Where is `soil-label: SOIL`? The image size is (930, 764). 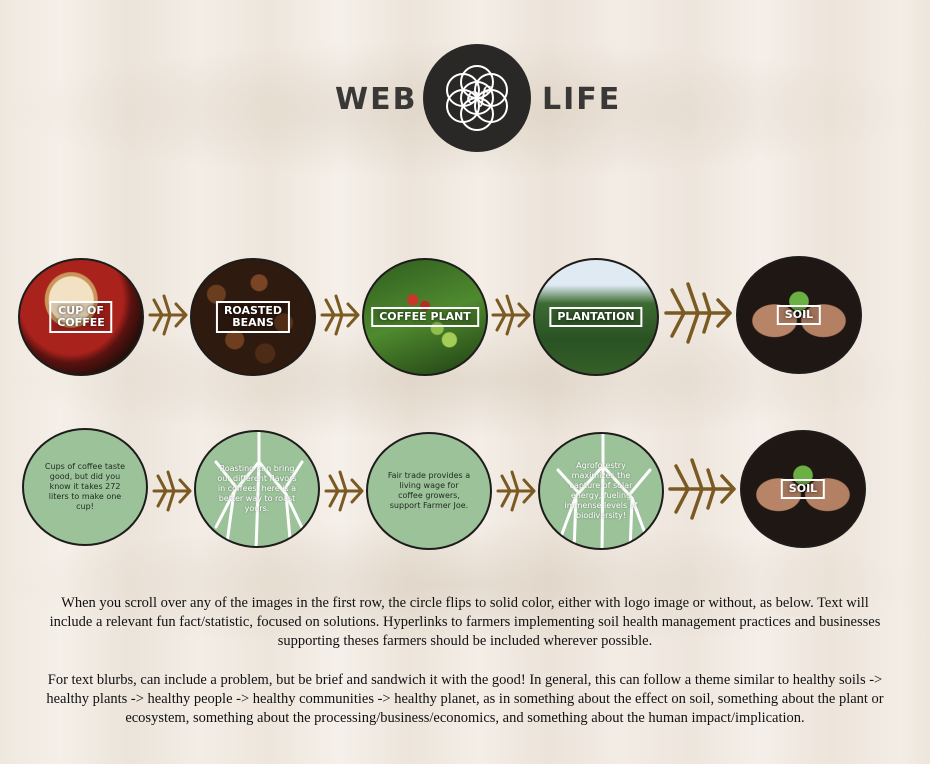
soil-label: SOIL is located at coordinates (799, 315).